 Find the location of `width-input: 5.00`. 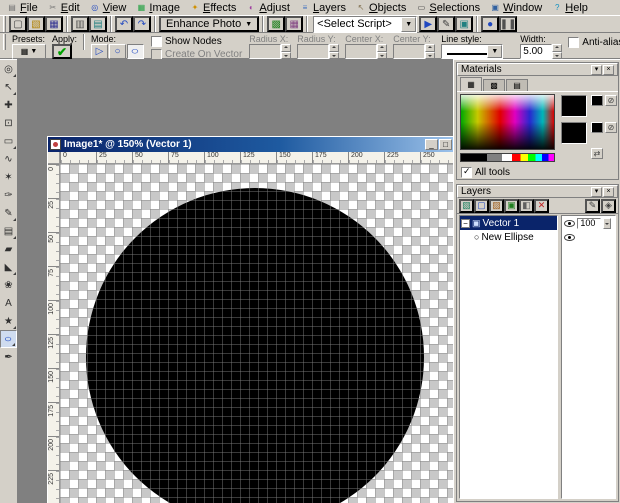

width-input: 5.00 is located at coordinates (536, 51).